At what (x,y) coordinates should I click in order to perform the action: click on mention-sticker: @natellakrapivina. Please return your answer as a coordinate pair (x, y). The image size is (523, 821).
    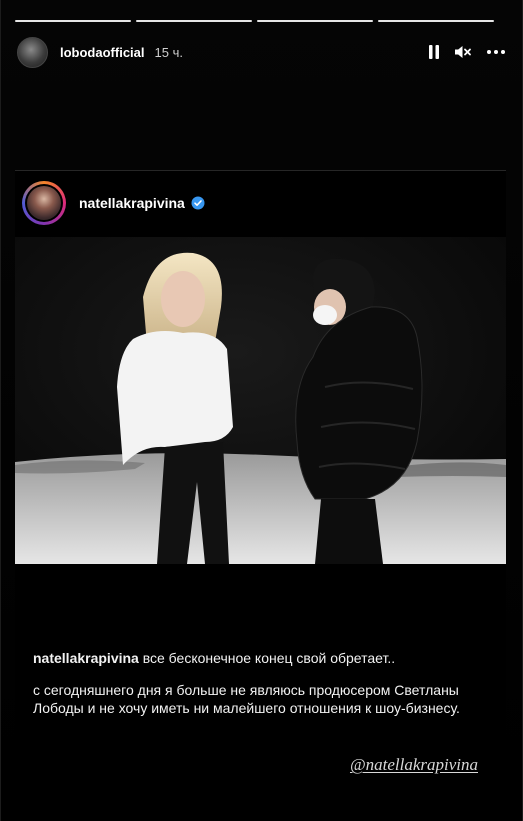
    Looking at the image, I should click on (414, 765).